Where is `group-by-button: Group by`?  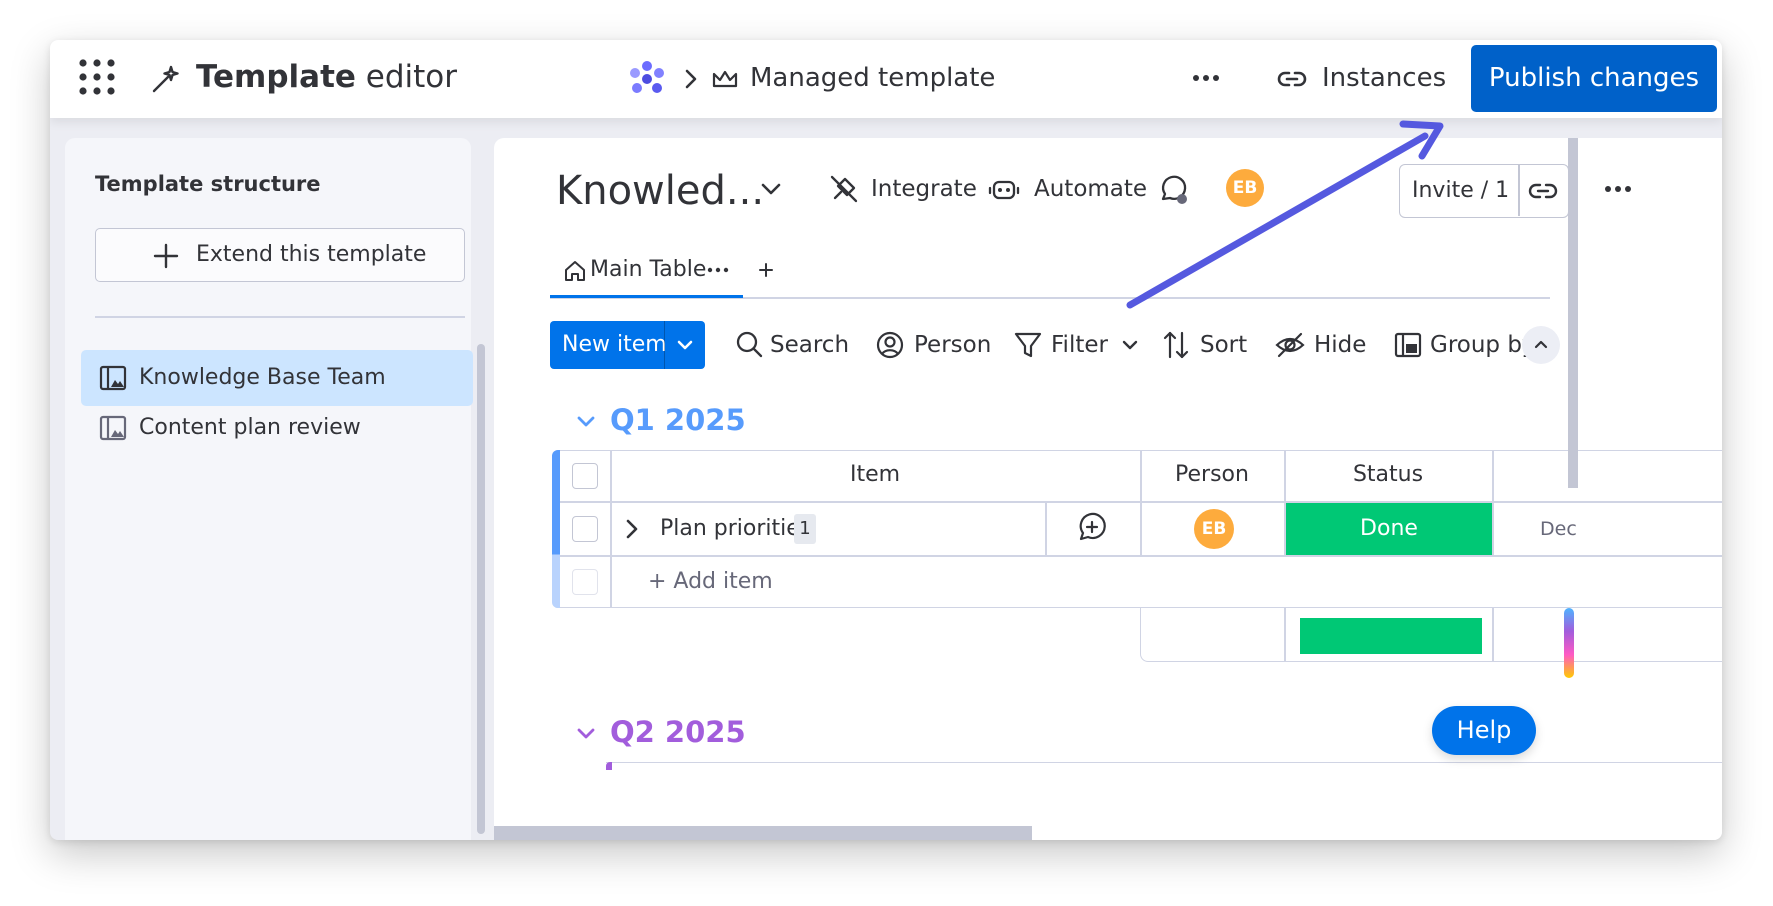 group-by-button: Group by is located at coordinates (1483, 345).